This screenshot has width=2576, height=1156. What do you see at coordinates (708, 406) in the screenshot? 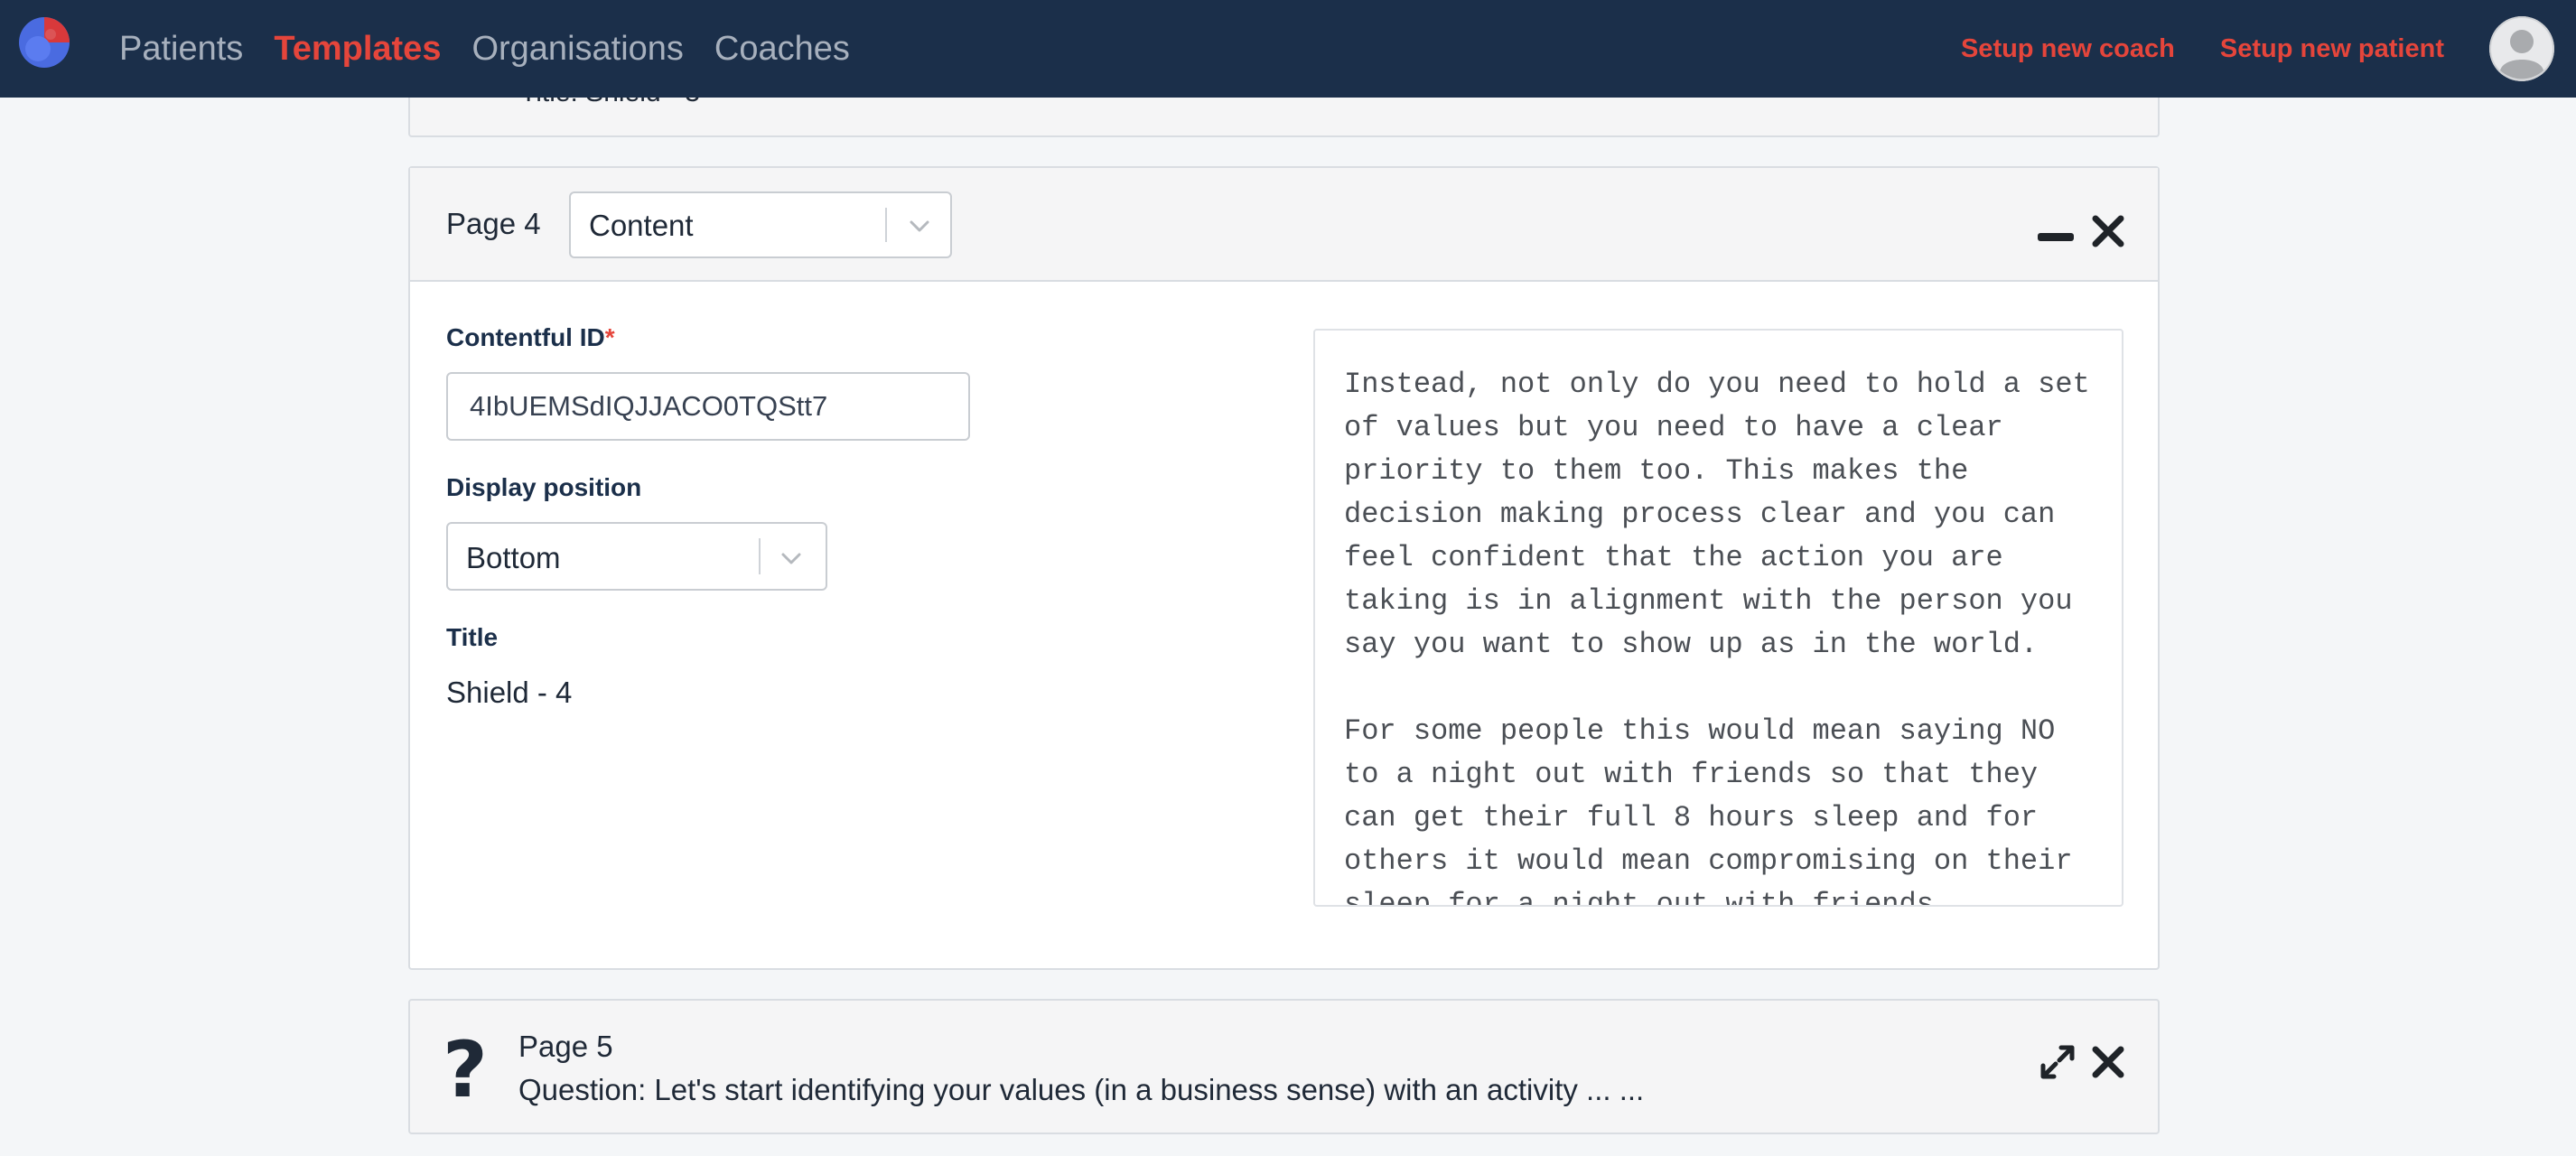
I see `contentful-id-input` at bounding box center [708, 406].